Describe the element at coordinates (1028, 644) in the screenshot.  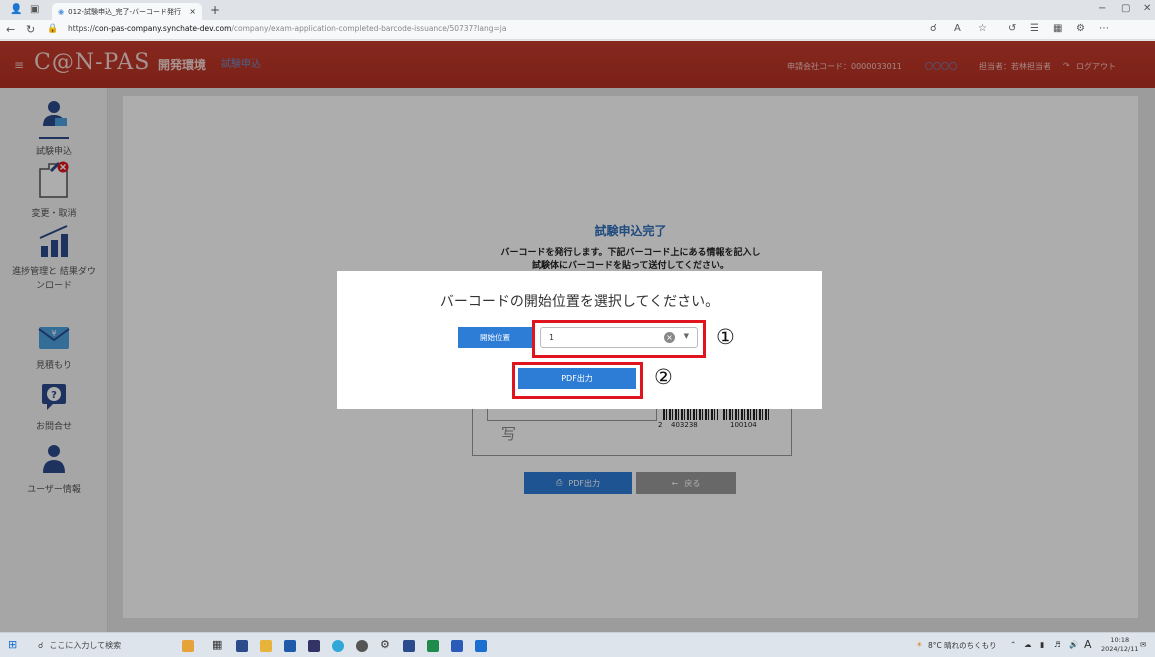
I see `network-icon: ☁` at that location.